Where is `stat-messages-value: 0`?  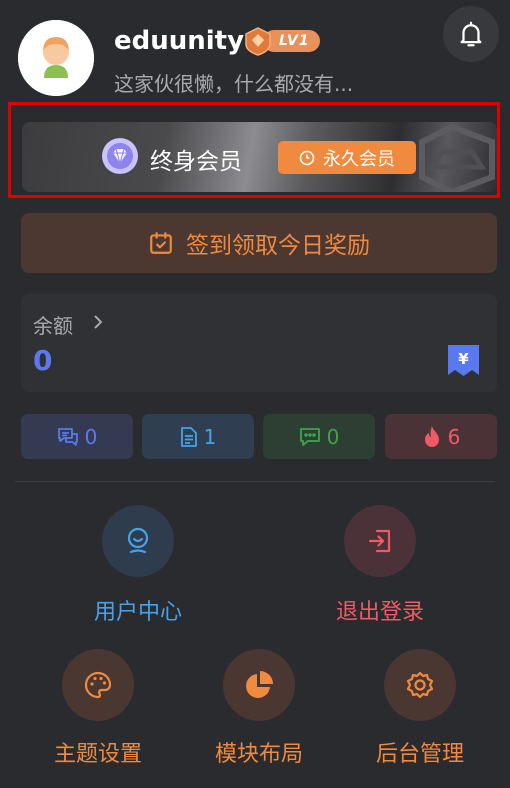
stat-messages-value: 0 is located at coordinates (333, 436).